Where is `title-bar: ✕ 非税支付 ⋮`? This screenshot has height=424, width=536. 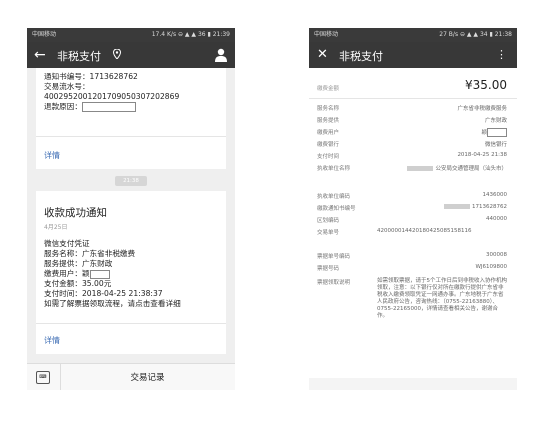
title-bar: ✕ 非税支付 ⋮ is located at coordinates (413, 55).